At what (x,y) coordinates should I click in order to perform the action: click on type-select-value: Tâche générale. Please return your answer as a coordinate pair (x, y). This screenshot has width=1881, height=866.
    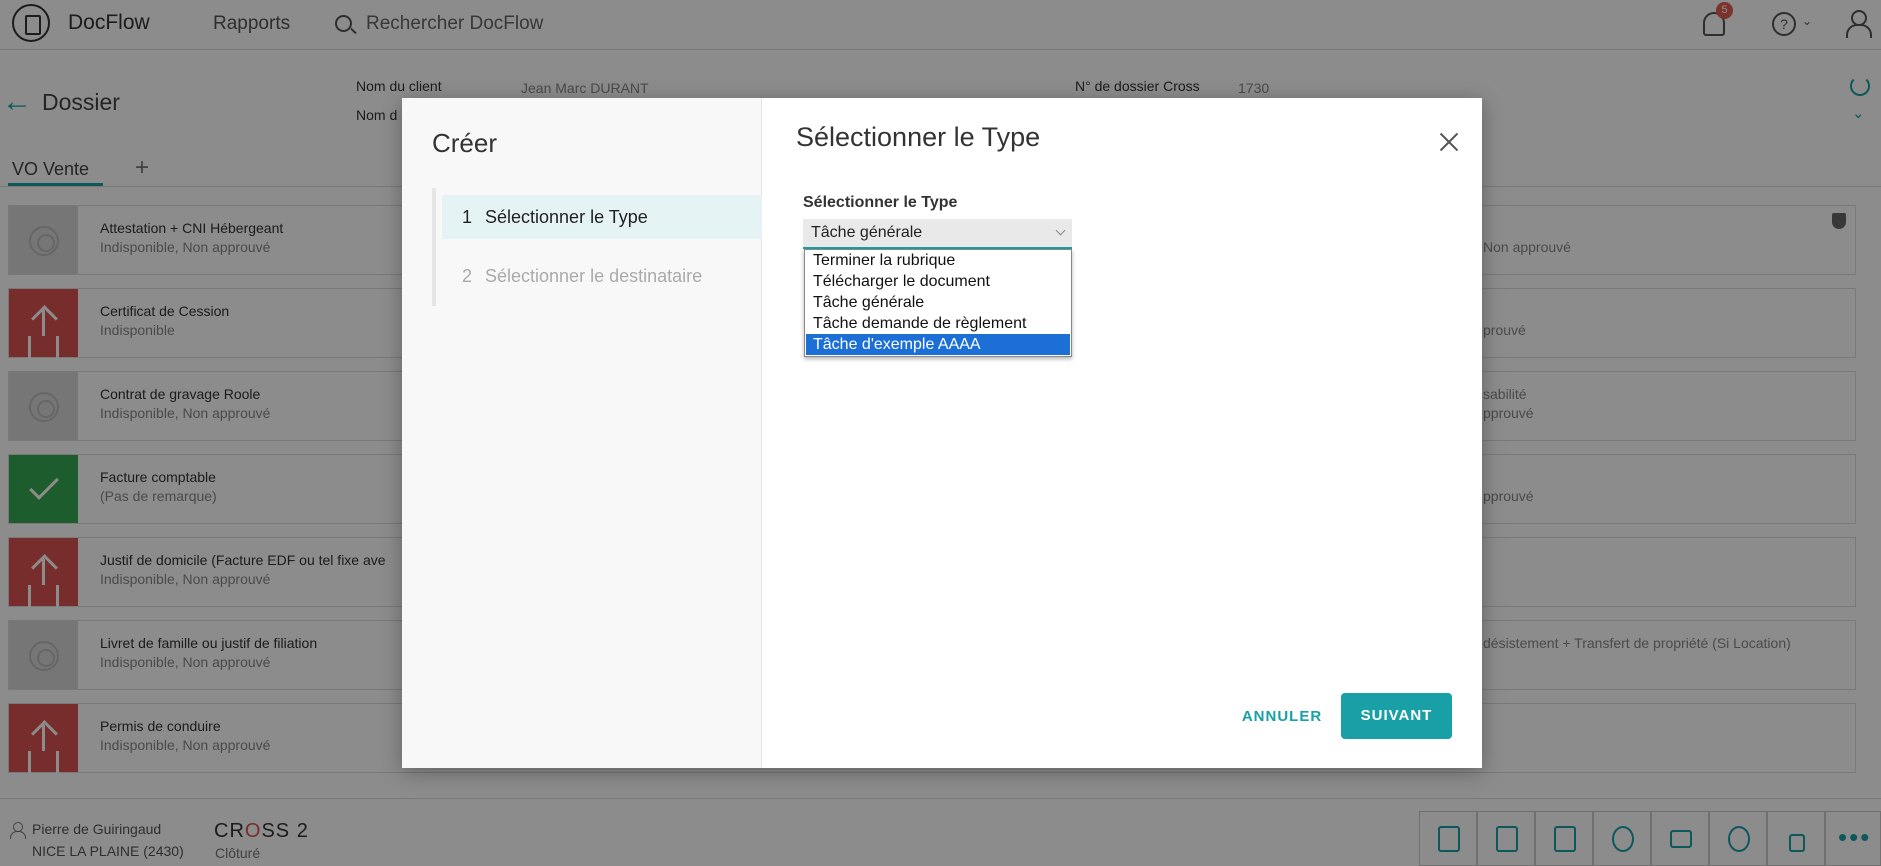
    Looking at the image, I should click on (867, 232).